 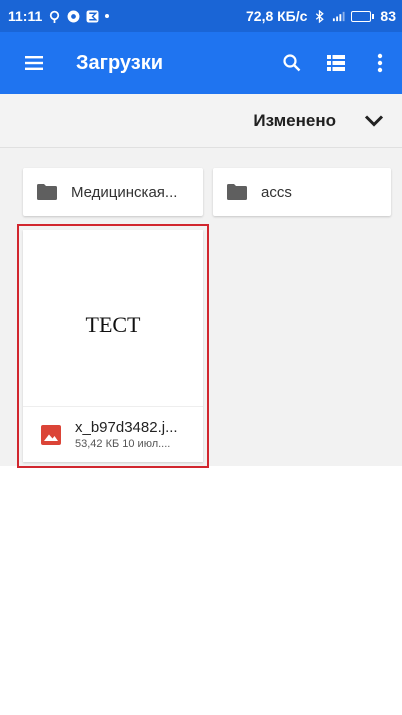 What do you see at coordinates (120, 62) in the screenshot?
I see `page-title: Загрузки` at bounding box center [120, 62].